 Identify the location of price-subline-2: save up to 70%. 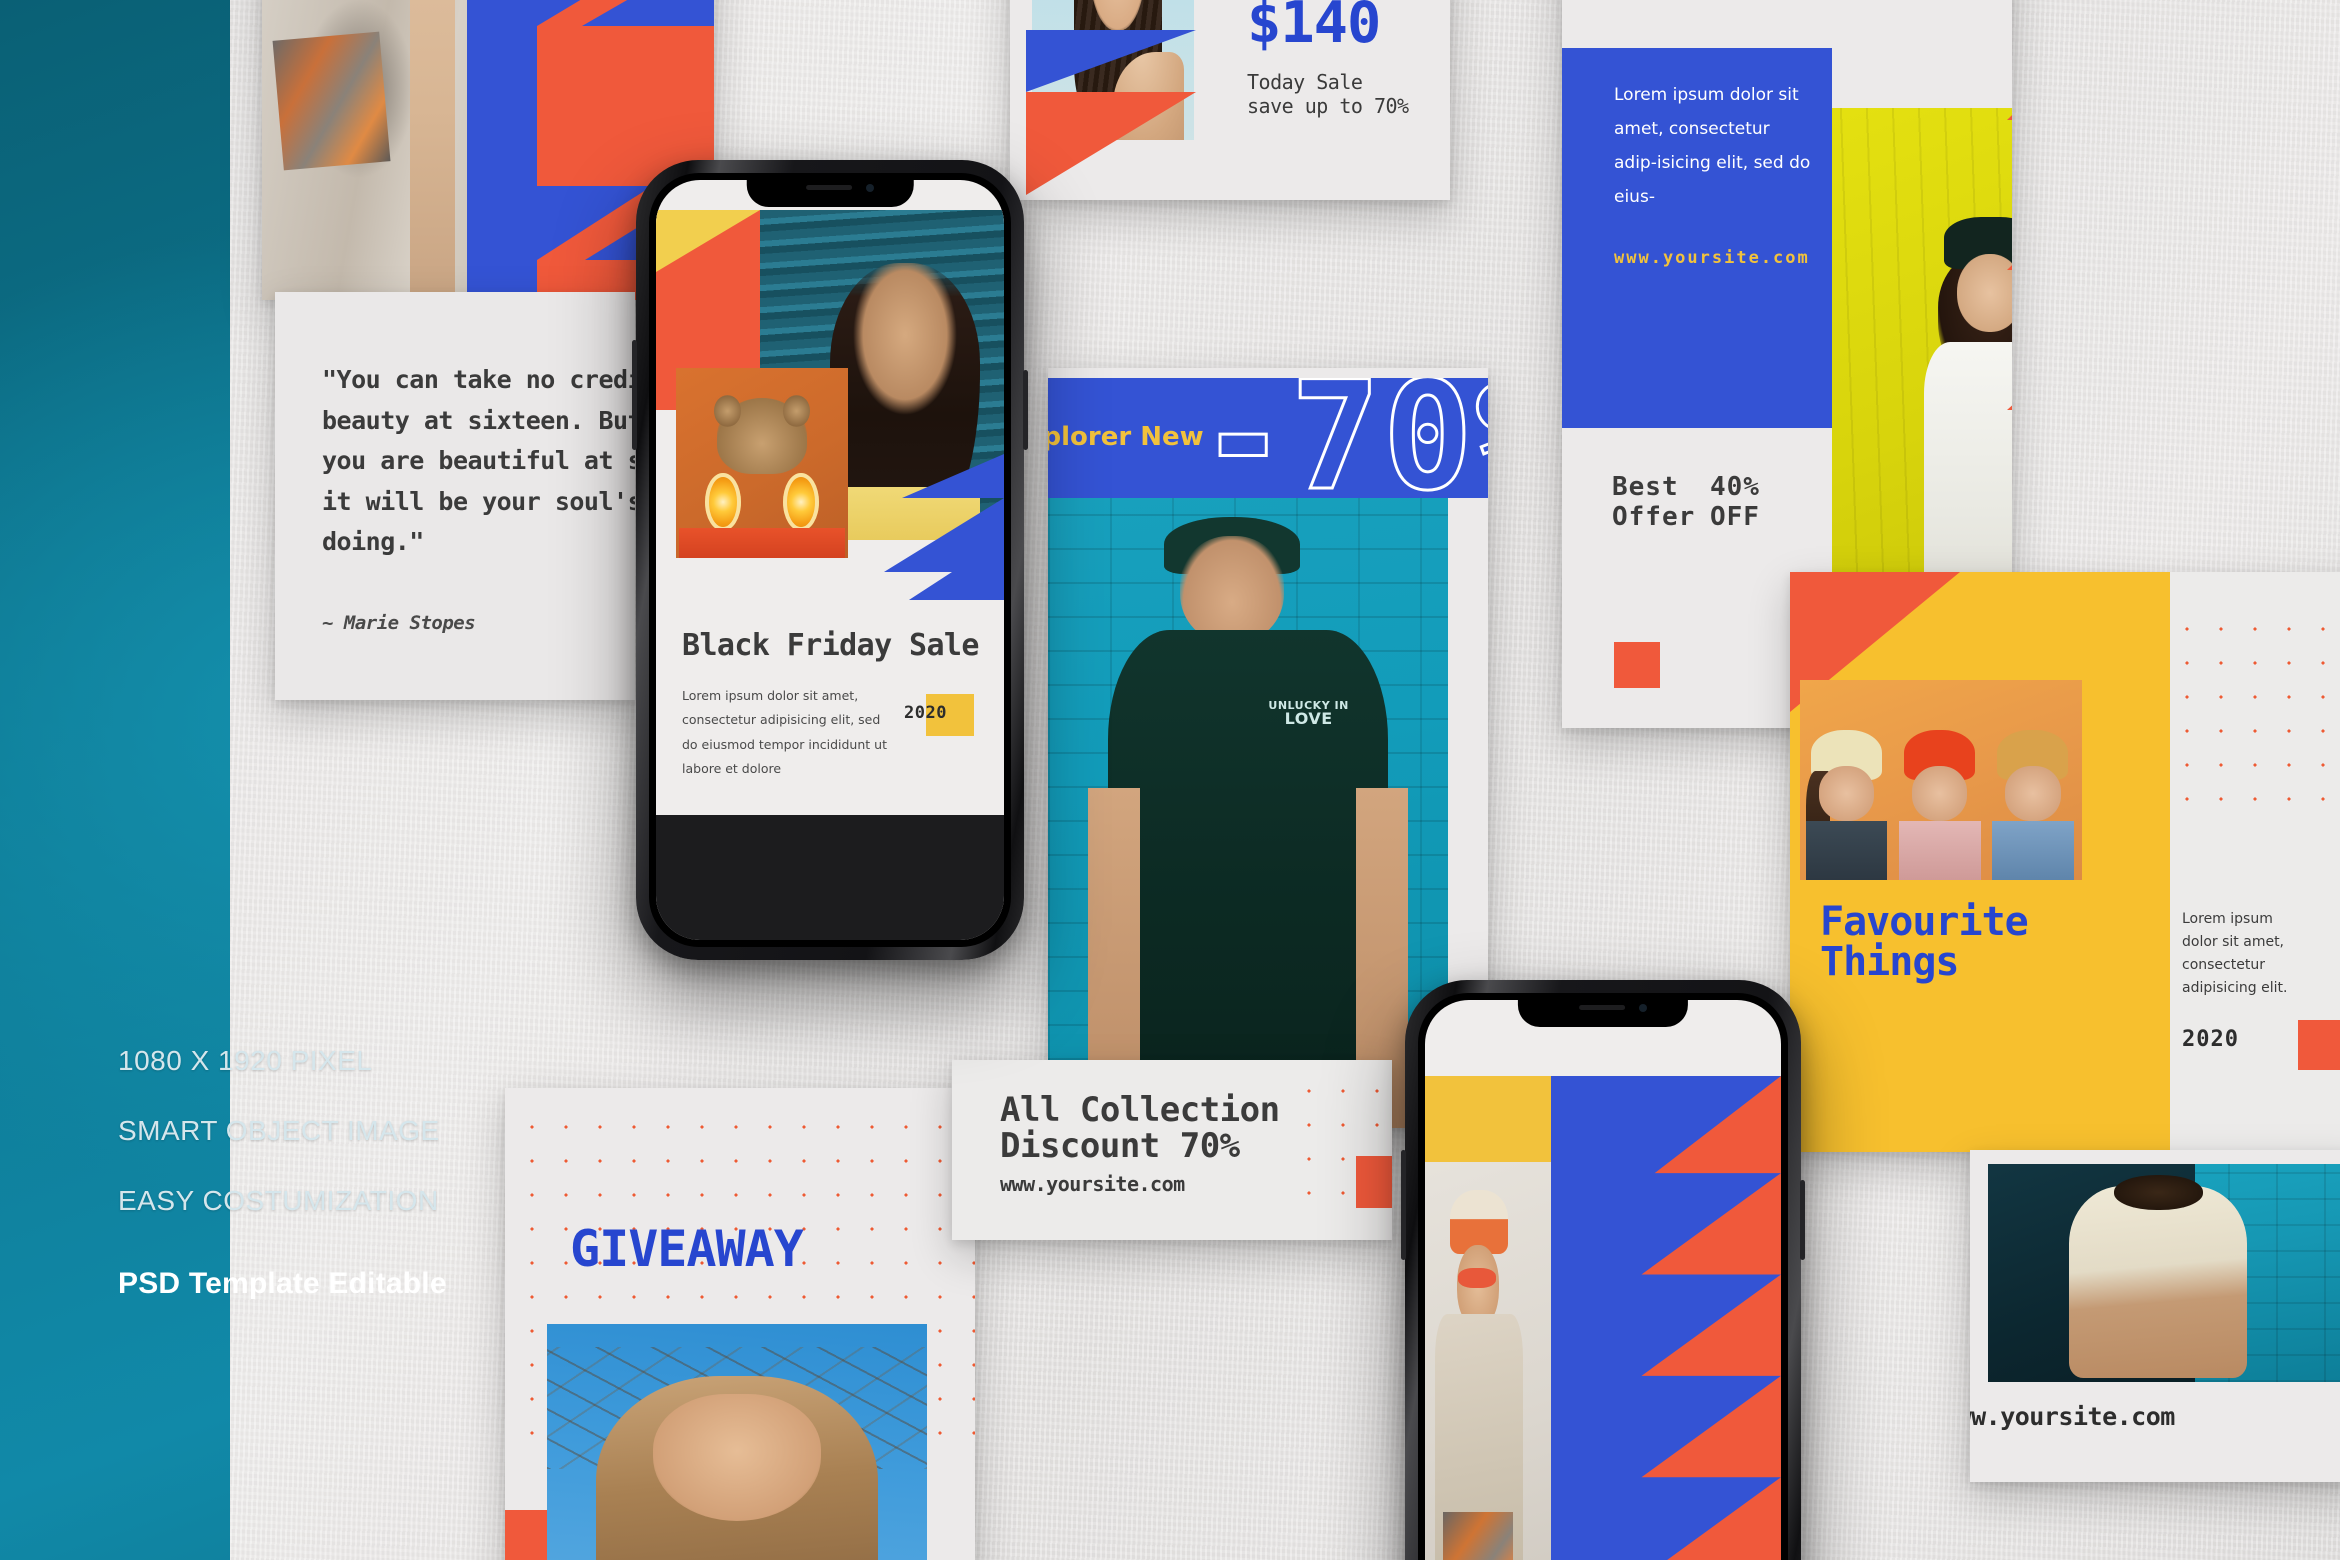
(1328, 106).